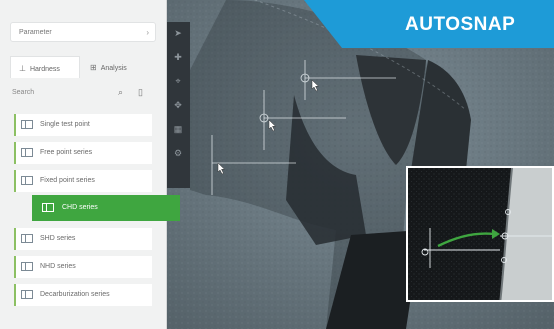  I want to click on search-label: Search, so click(23, 92).